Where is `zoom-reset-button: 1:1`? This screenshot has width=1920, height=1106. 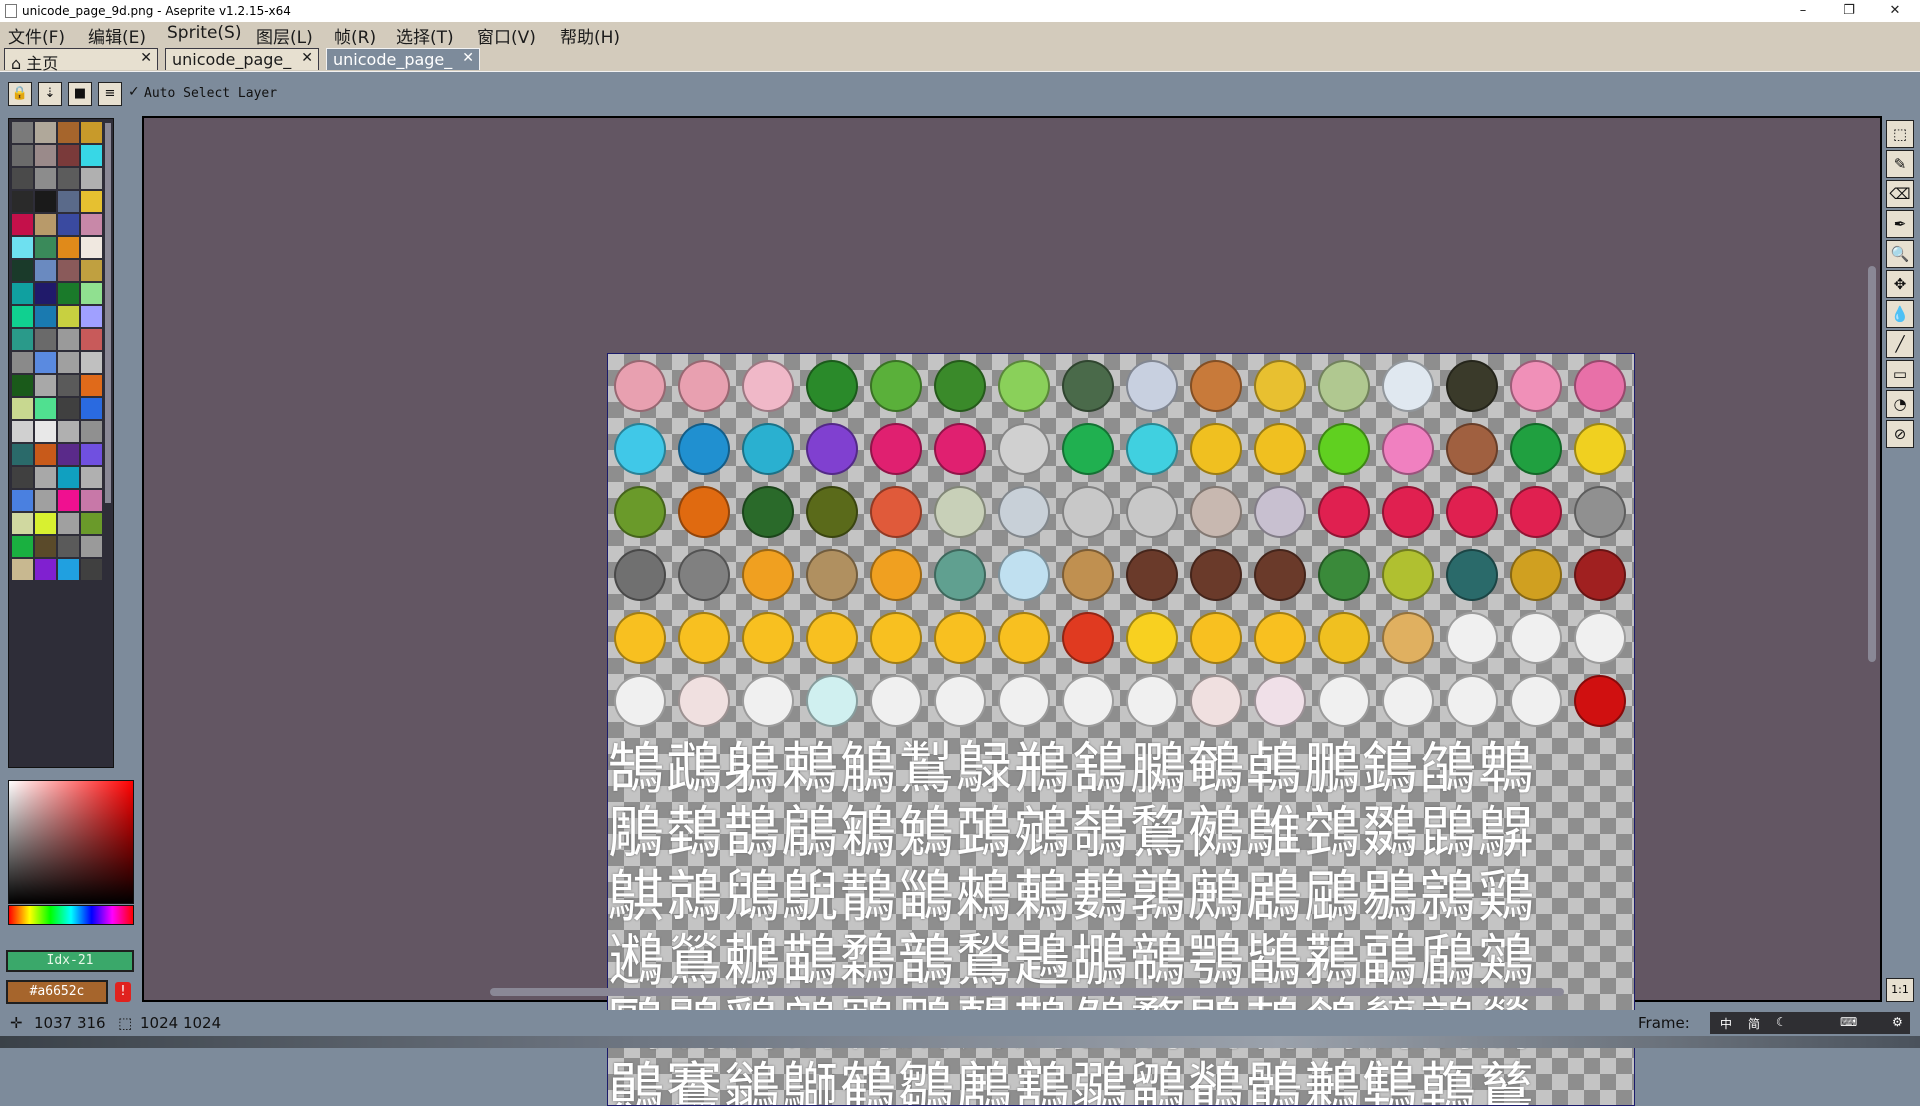 zoom-reset-button: 1:1 is located at coordinates (1900, 990).